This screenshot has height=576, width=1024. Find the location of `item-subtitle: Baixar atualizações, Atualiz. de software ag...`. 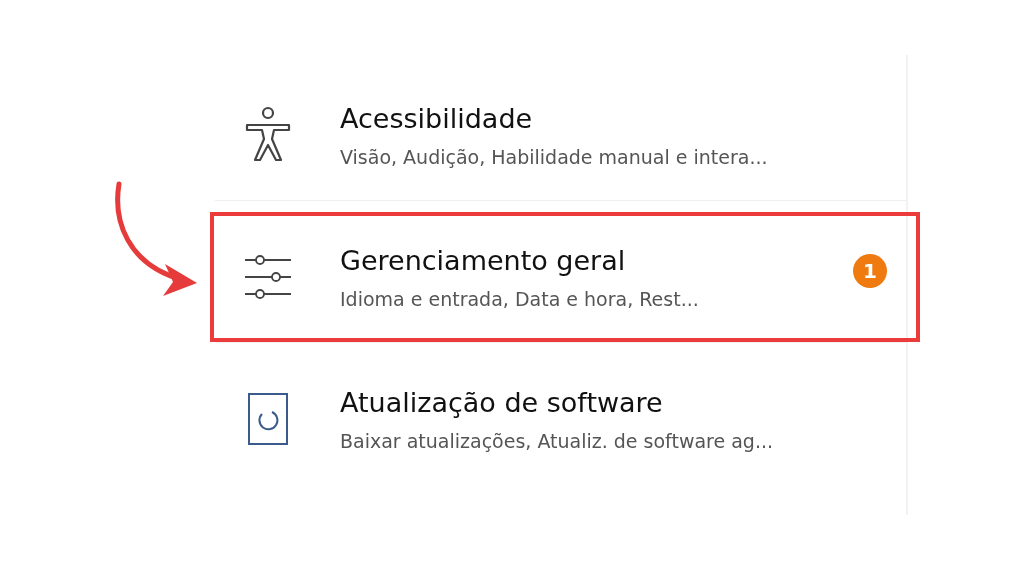

item-subtitle: Baixar atualizações, Atualiz. de software ag... is located at coordinates (557, 440).